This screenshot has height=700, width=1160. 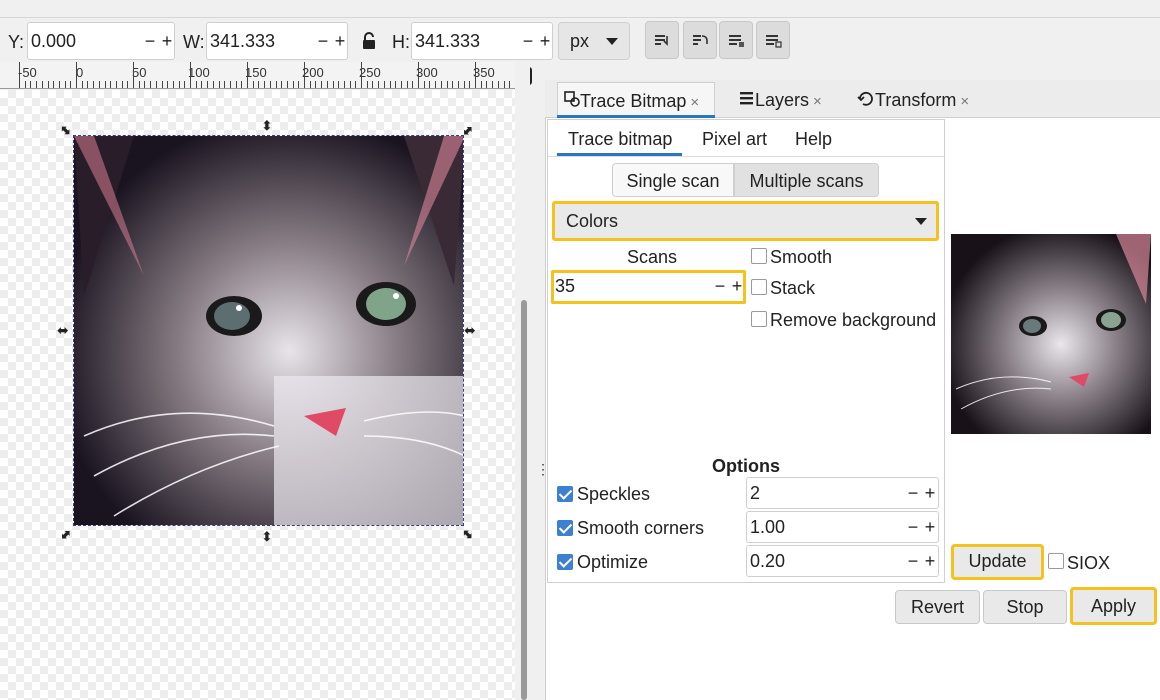 What do you see at coordinates (524, 500) in the screenshot?
I see `scrollbar-thumb` at bounding box center [524, 500].